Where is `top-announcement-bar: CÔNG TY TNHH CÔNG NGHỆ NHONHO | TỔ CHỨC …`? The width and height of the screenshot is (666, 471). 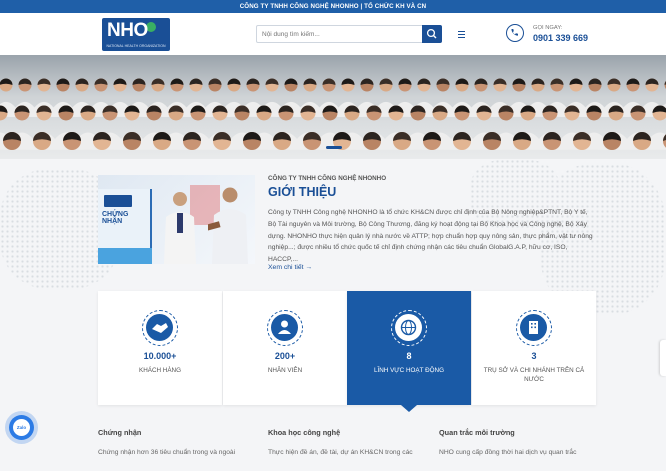
top-announcement-bar: CÔNG TY TNHH CÔNG NGHỆ NHONHO | TỔ CHỨC … is located at coordinates (333, 6).